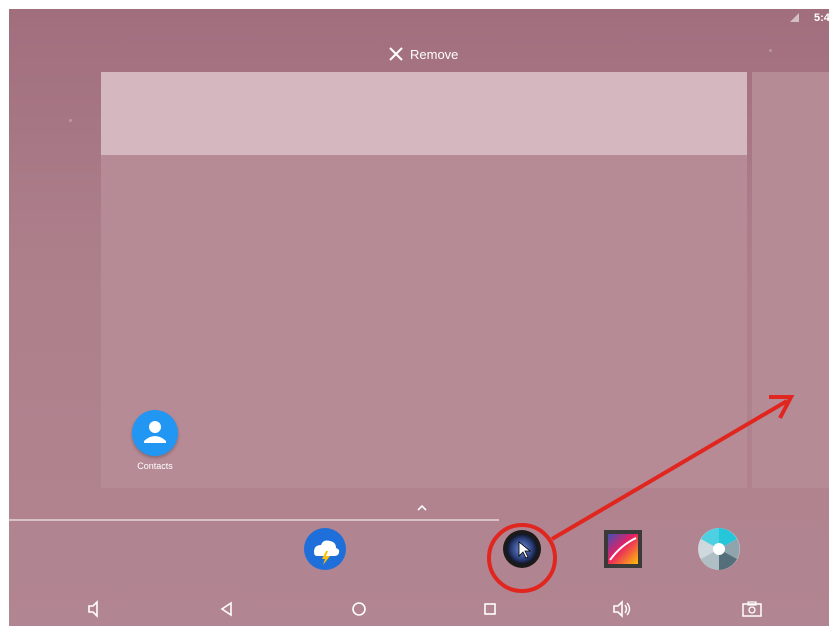 This screenshot has height=626, width=829. Describe the element at coordinates (95, 609) in the screenshot. I see `volume-down-icon` at that location.